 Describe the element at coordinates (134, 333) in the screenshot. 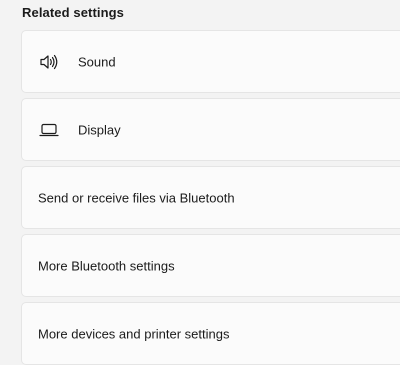

I see `more-devices-printer-settings-label: More devices and printer settings` at that location.